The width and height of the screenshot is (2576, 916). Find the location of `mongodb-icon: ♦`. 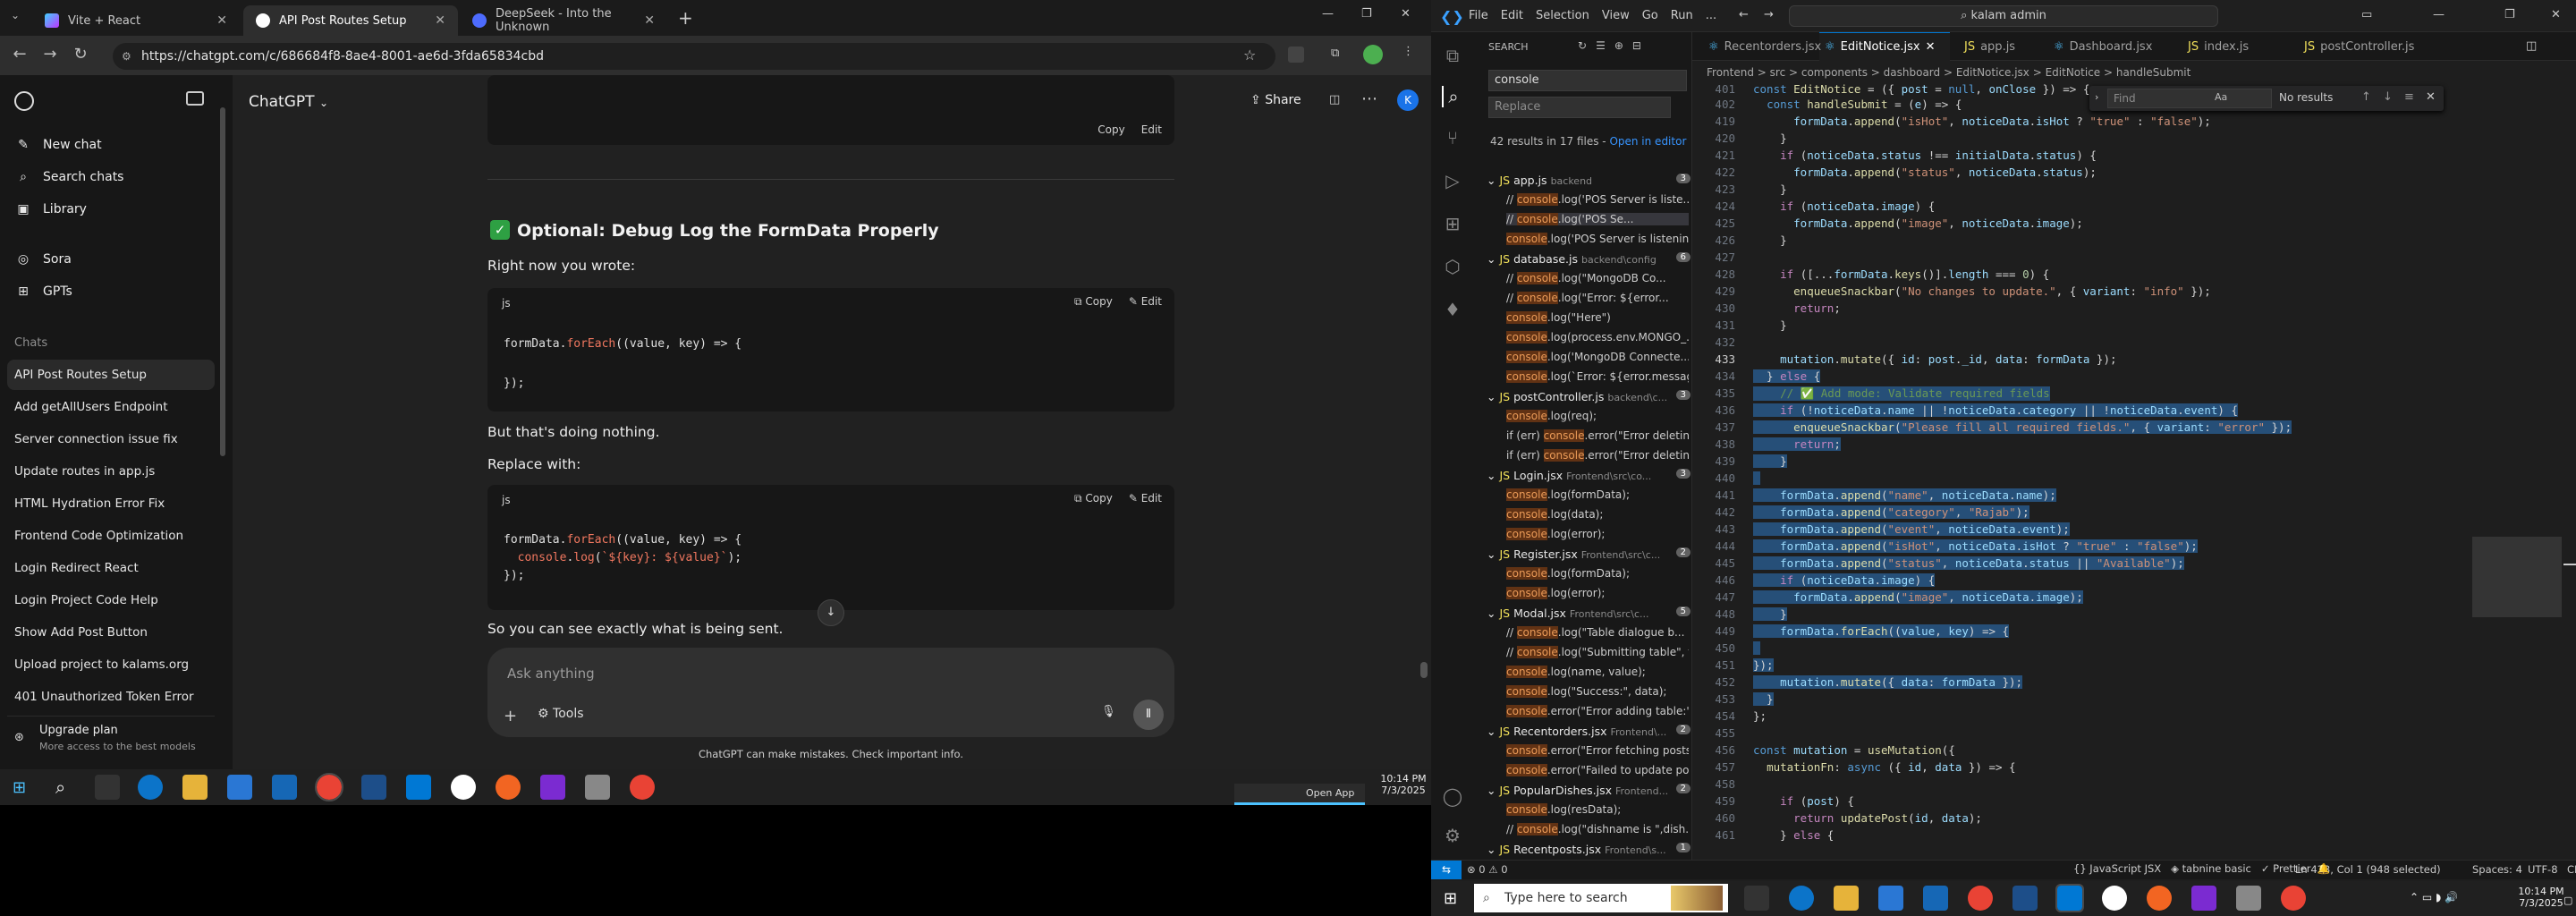

mongodb-icon: ♦ is located at coordinates (1452, 309).